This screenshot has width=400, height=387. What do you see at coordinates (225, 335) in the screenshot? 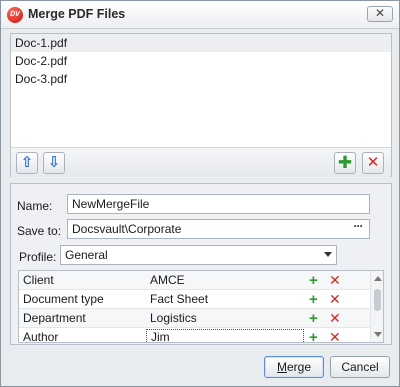
I see `metadata-value-editor: Jim` at bounding box center [225, 335].